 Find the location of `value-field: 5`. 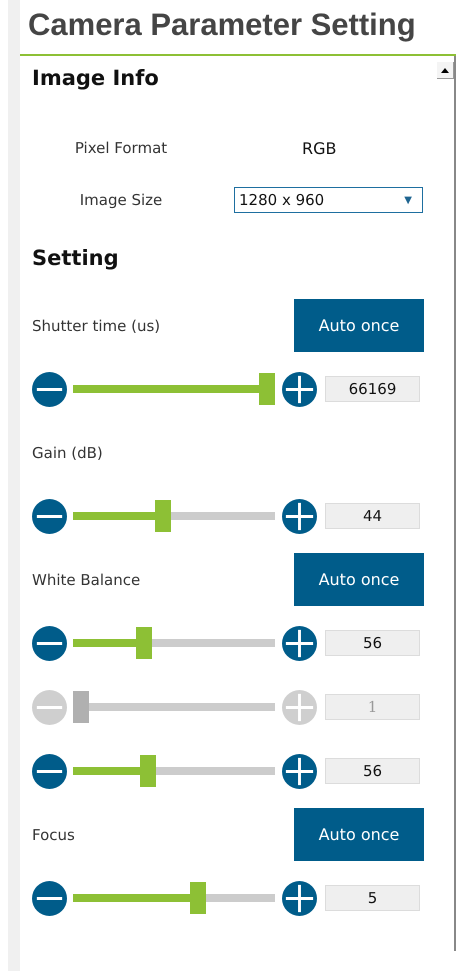

value-field: 5 is located at coordinates (372, 898).